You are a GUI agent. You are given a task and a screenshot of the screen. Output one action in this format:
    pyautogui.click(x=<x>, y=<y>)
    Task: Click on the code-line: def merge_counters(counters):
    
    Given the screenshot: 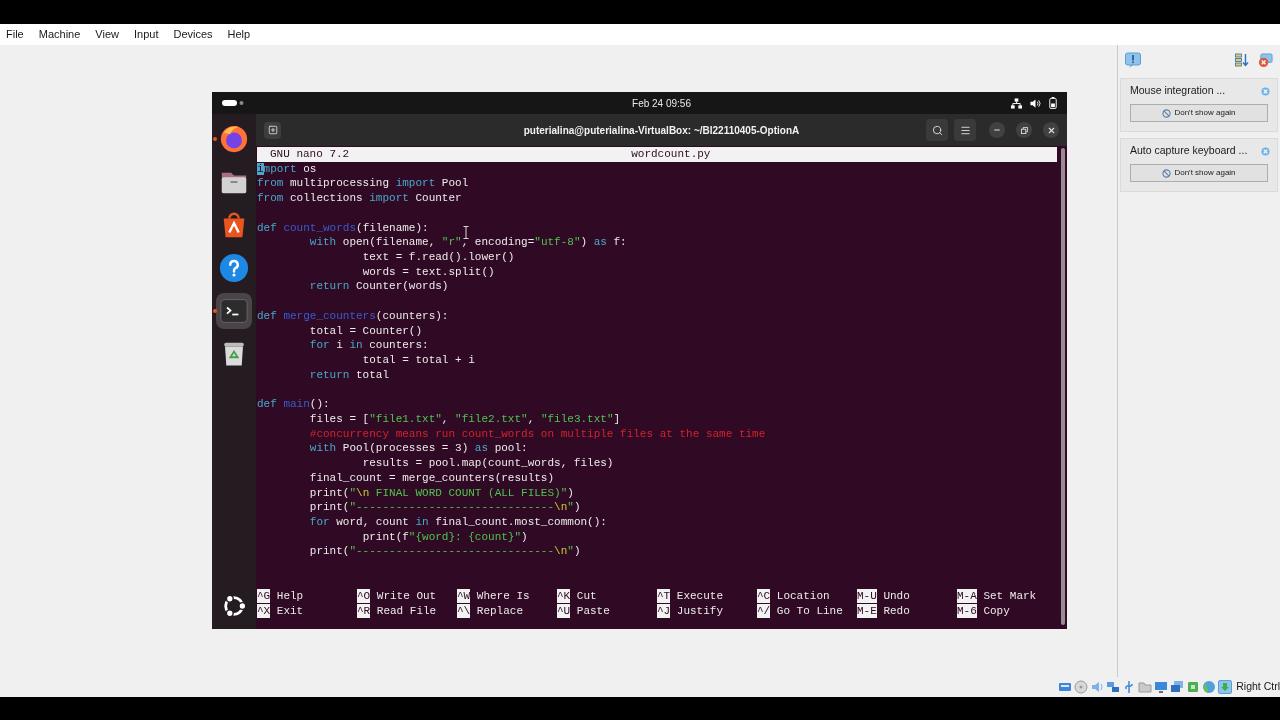 What is the action you would take?
    pyautogui.click(x=353, y=316)
    